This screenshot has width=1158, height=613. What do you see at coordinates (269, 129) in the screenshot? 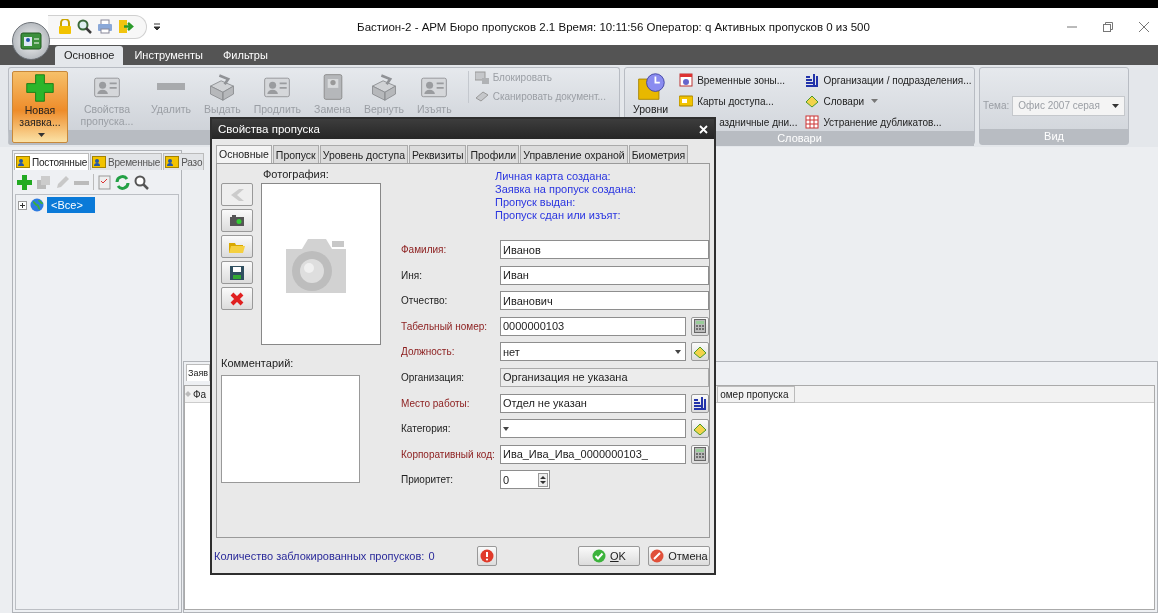
I see `dialog-title: Свойства пропуска` at bounding box center [269, 129].